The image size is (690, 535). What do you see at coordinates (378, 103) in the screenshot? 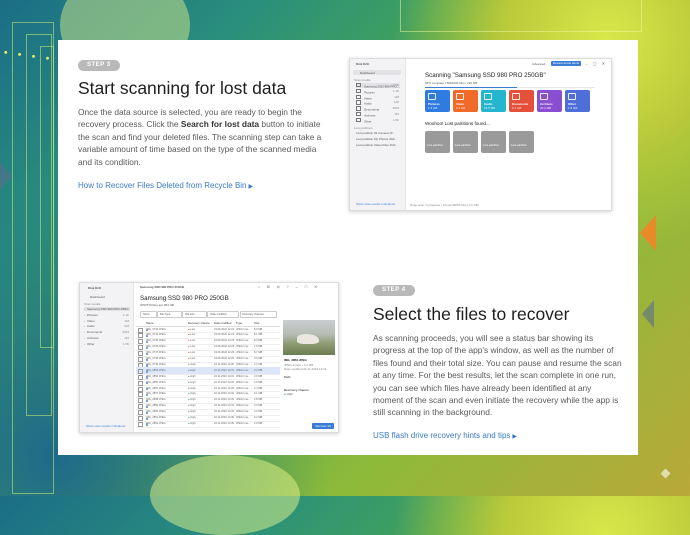
I see `sidebar-item: Audio 106` at bounding box center [378, 103].